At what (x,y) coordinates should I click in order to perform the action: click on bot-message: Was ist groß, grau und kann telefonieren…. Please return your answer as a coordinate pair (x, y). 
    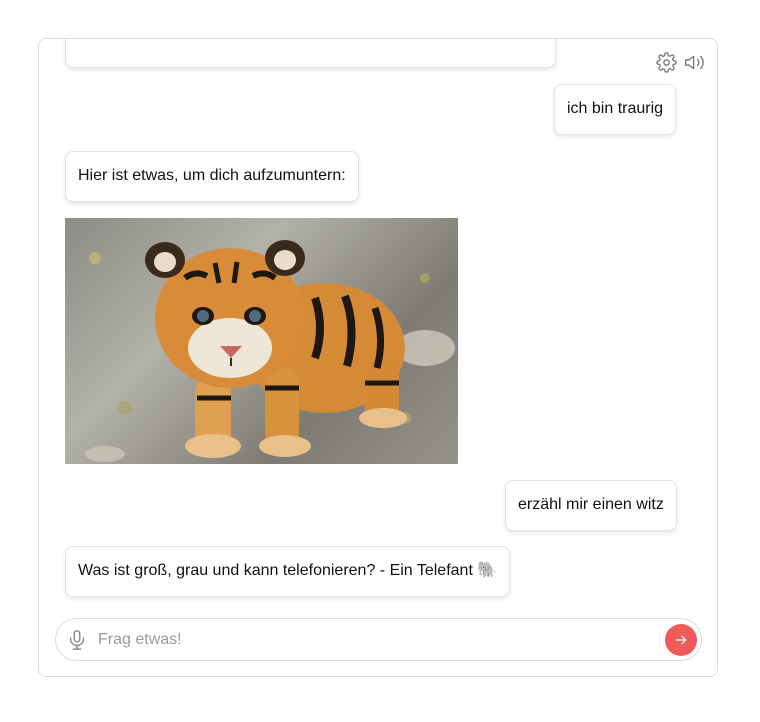
    Looking at the image, I should click on (288, 571).